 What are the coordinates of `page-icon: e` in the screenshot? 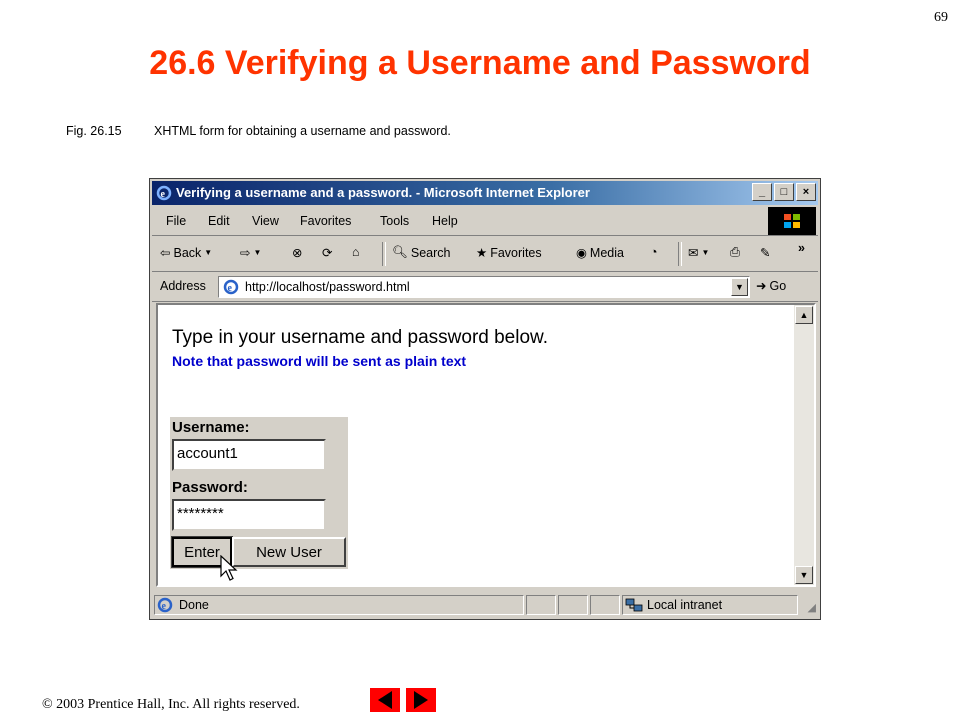 It's located at (231, 289).